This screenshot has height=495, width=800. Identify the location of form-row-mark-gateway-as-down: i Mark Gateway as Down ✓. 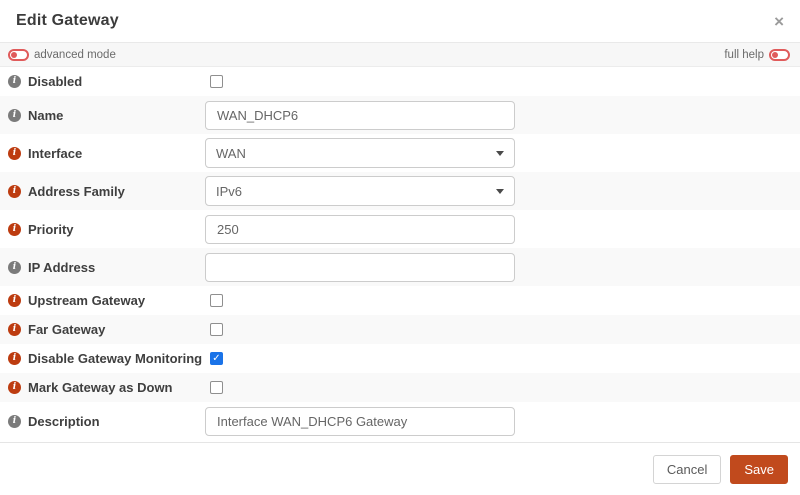
(400, 387).